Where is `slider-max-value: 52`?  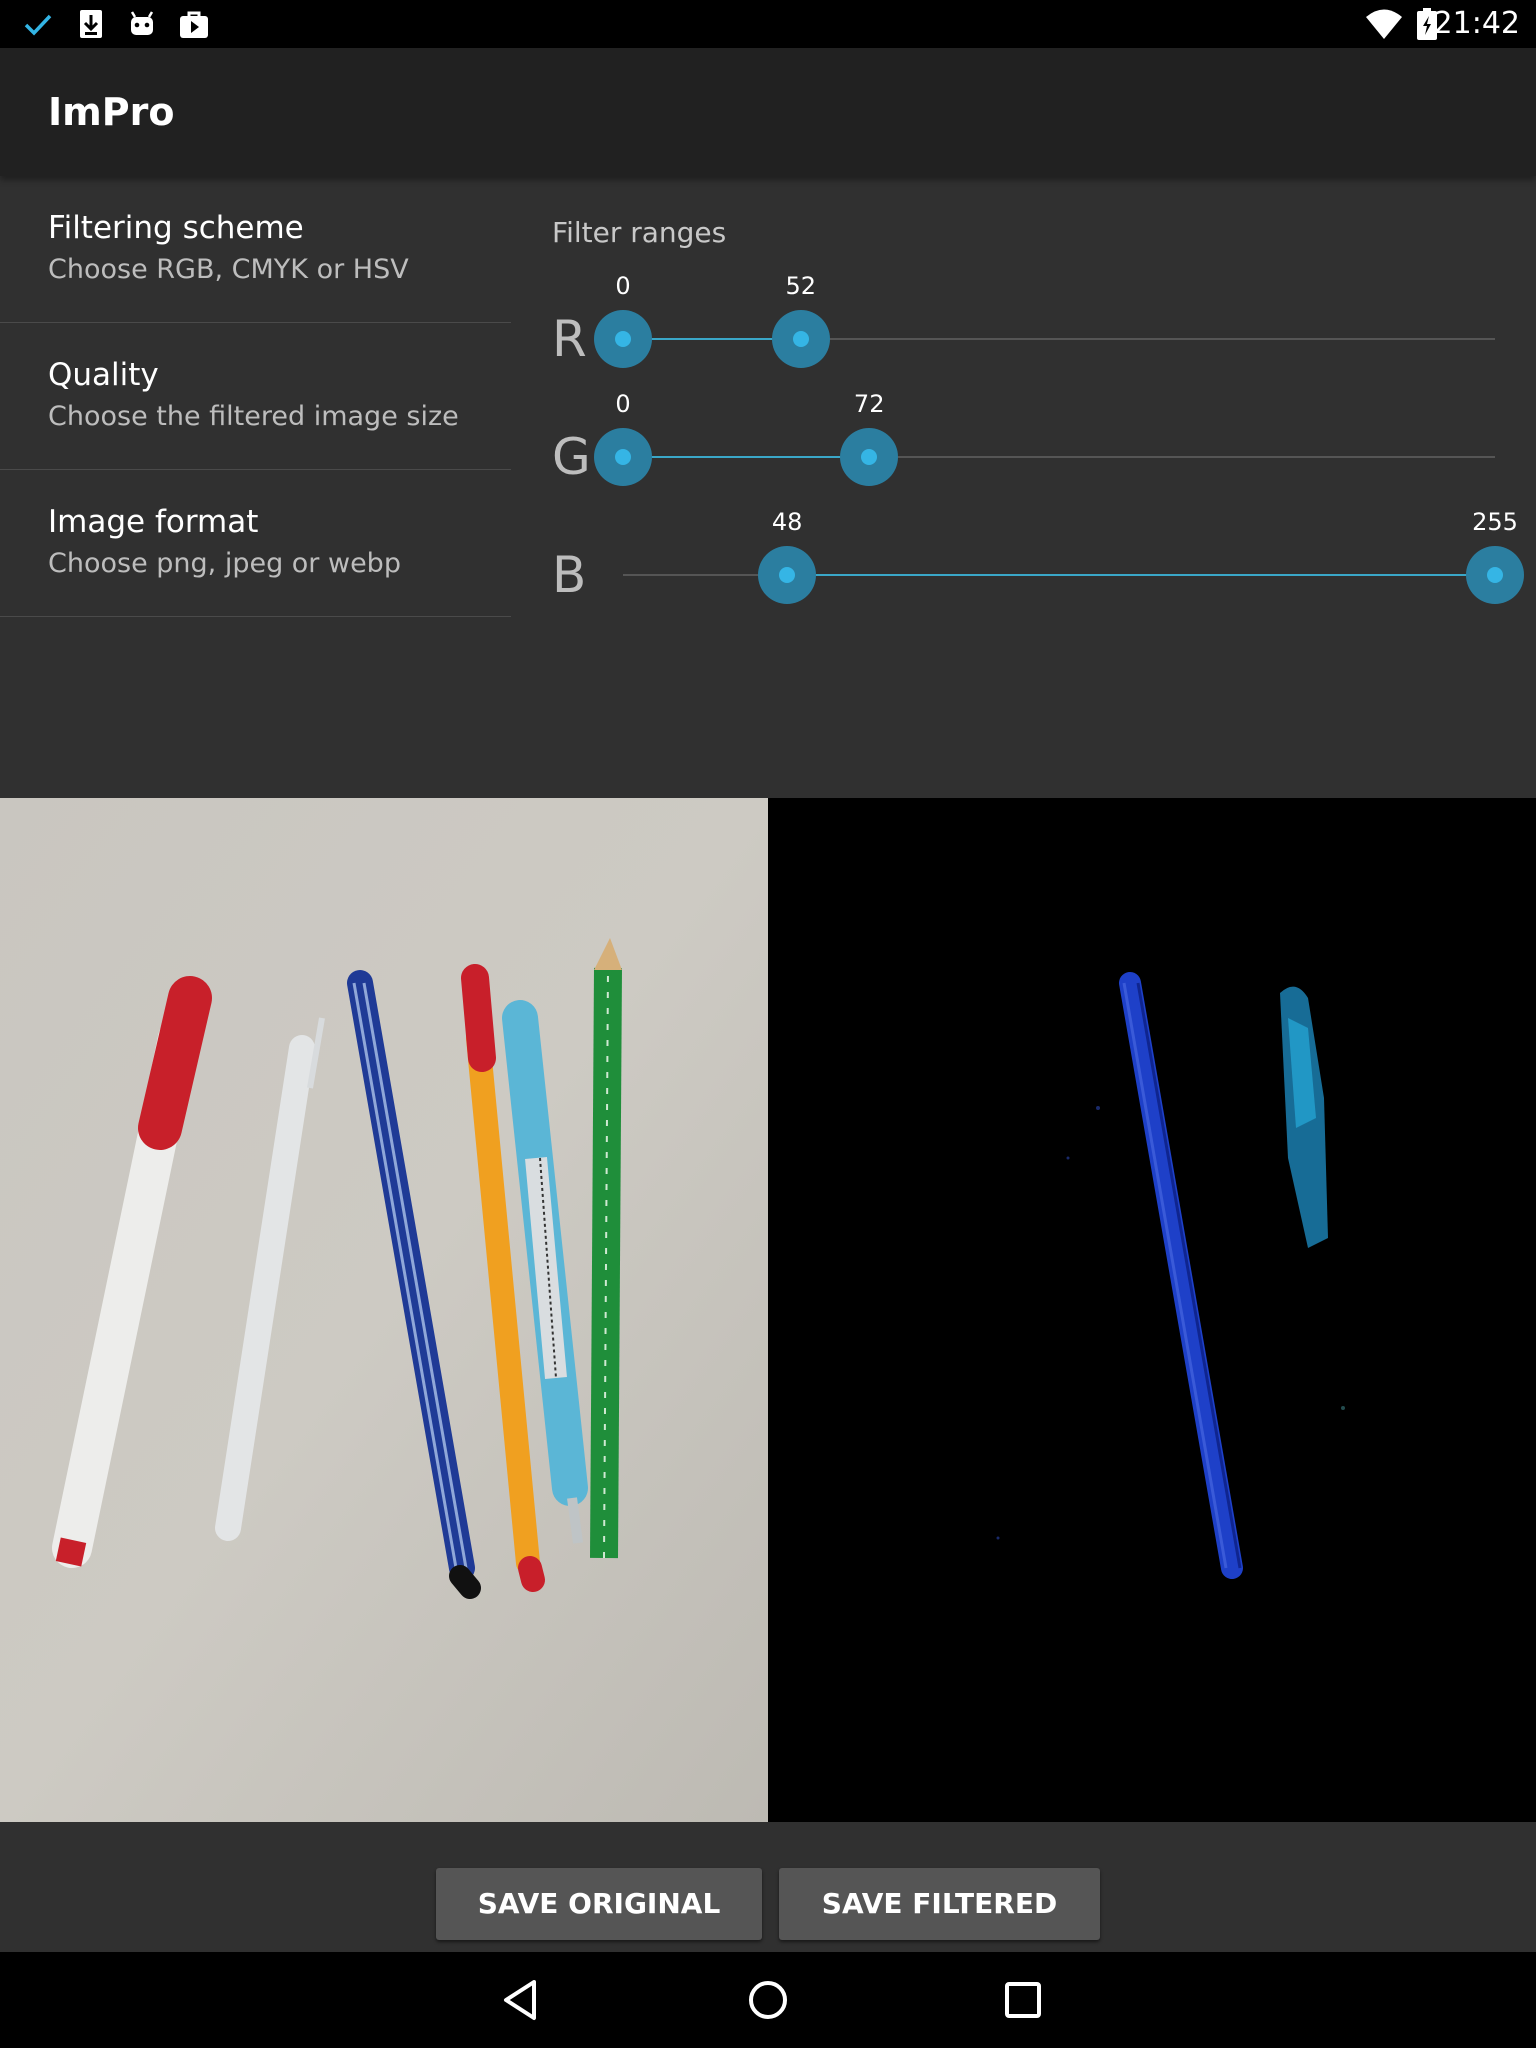
slider-max-value: 52 is located at coordinates (801, 286).